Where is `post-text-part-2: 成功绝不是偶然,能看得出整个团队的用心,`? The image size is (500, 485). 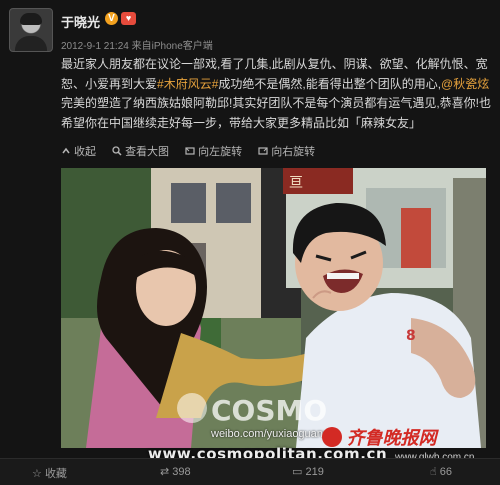
post-text-part-2: 成功绝不是偶然,能看得出整个团队的用心, is located at coordinates (330, 83).